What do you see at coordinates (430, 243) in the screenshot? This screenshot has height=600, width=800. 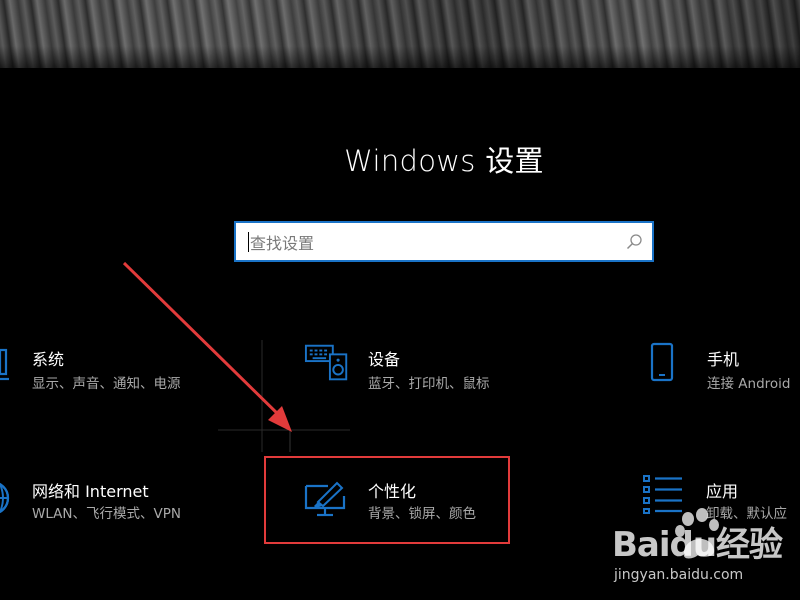 I see `search-input` at bounding box center [430, 243].